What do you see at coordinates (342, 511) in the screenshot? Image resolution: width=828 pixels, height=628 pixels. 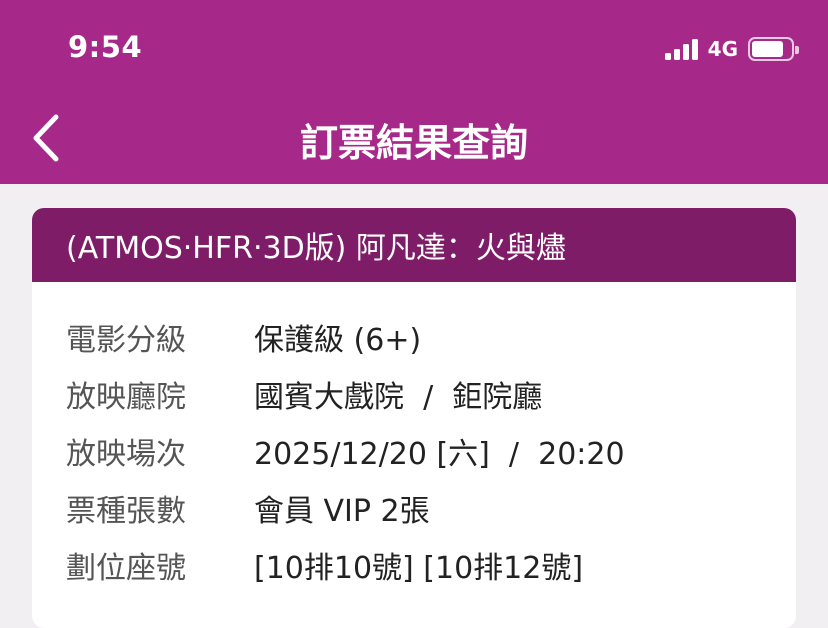 I see `row-value: 會員 VIP 2張` at bounding box center [342, 511].